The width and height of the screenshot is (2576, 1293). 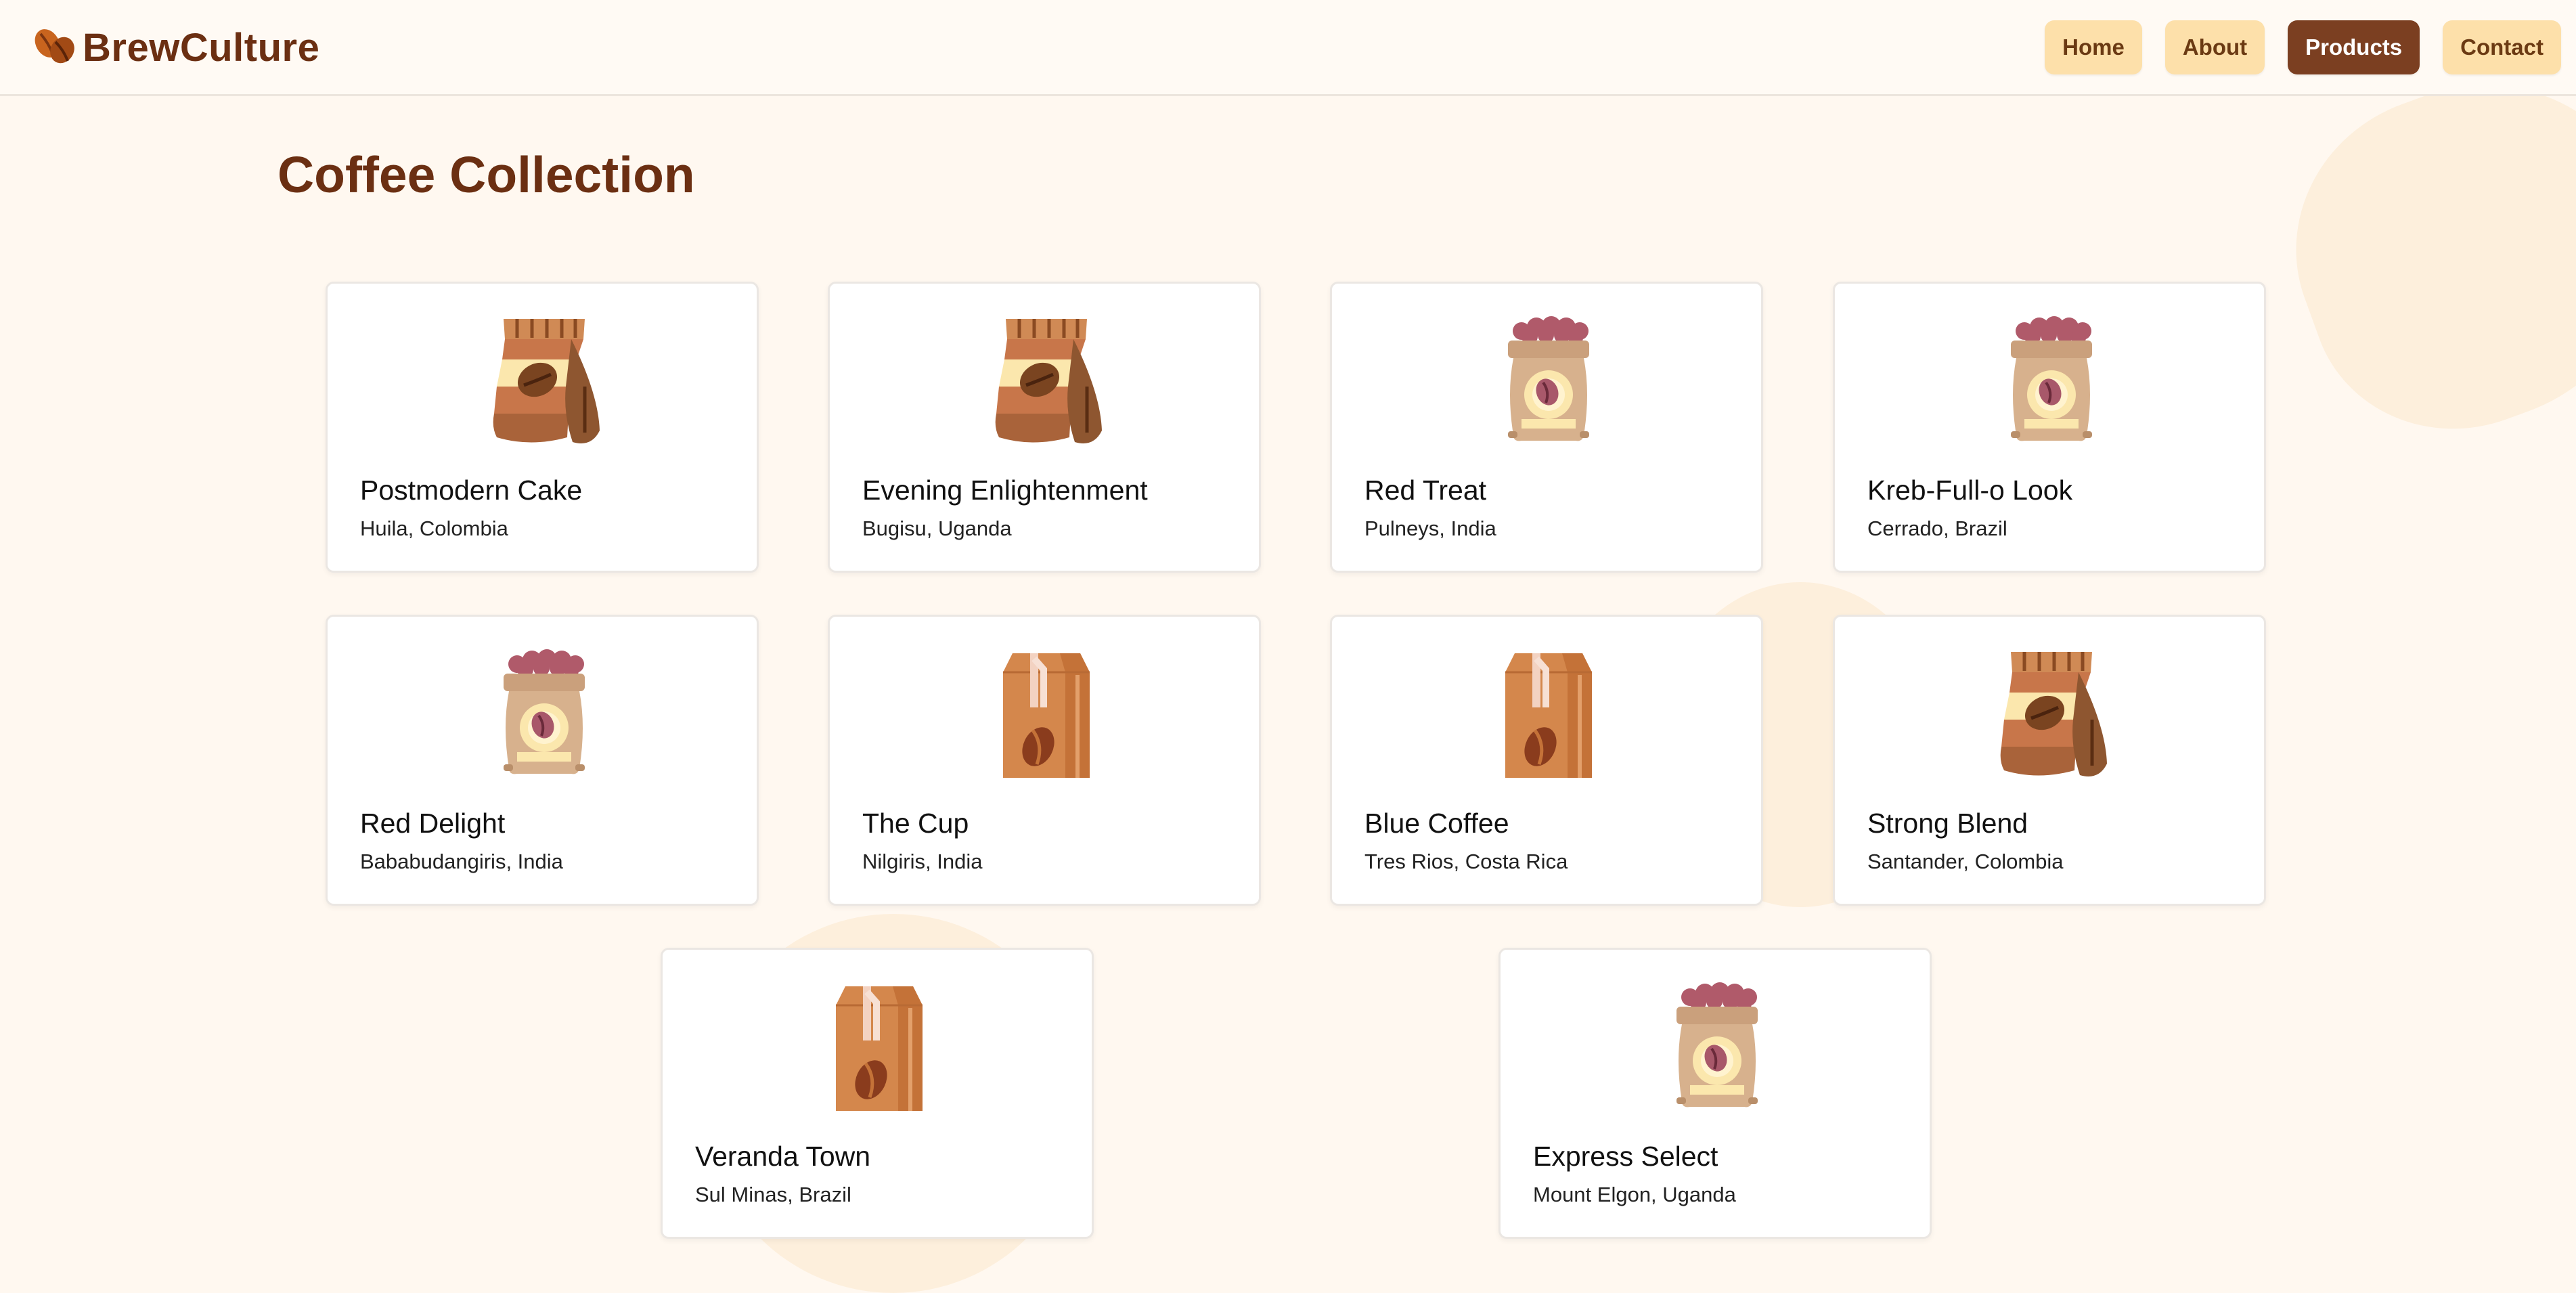 I want to click on product-origin: Pulneys, India, so click(x=1430, y=528).